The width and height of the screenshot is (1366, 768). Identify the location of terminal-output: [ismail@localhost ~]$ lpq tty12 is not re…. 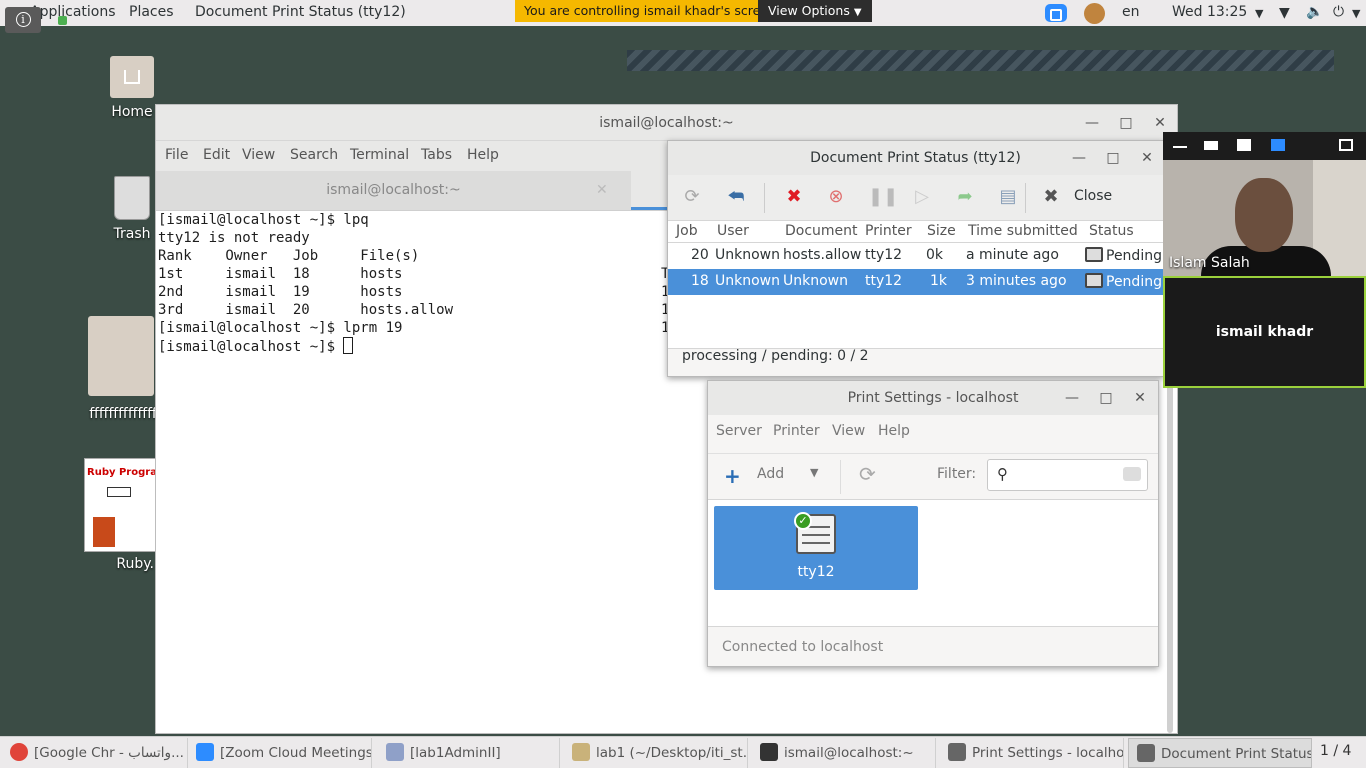
(305, 283).